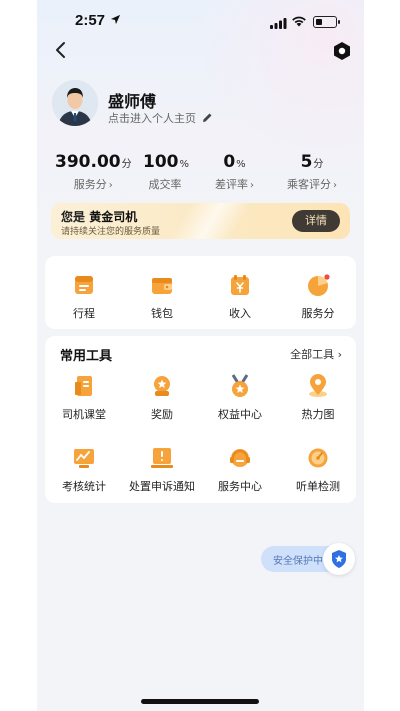 This screenshot has width=400, height=711. I want to click on stat-value: 100, so click(161, 162).